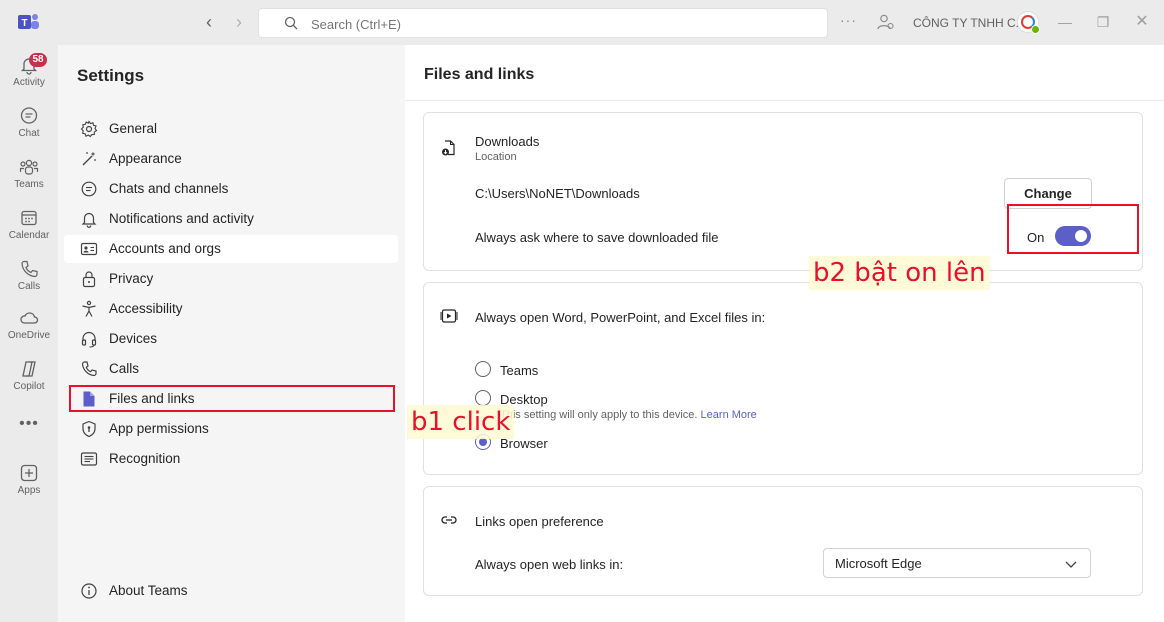 This screenshot has height=622, width=1164. I want to click on settings-item-label: App permissions, so click(159, 428).